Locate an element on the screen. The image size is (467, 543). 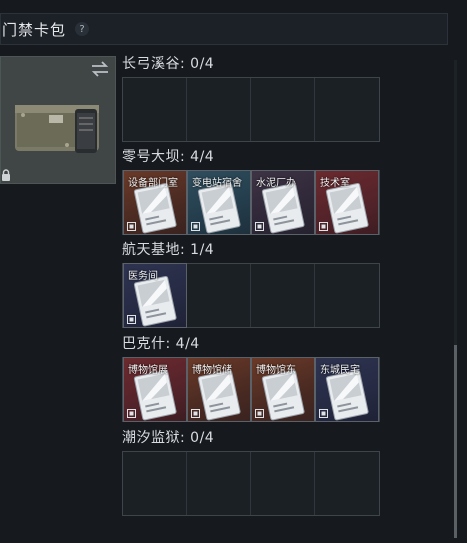
keycard-label: 东城民宅 is located at coordinates (340, 370).